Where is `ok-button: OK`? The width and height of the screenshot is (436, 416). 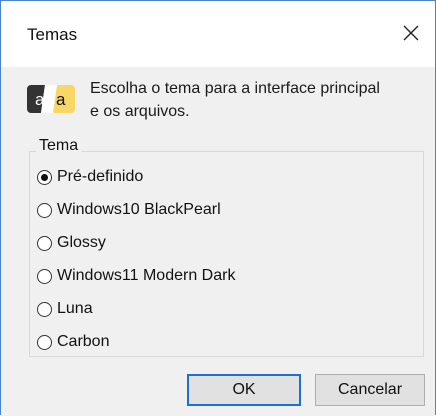
ok-button: OK is located at coordinates (244, 390).